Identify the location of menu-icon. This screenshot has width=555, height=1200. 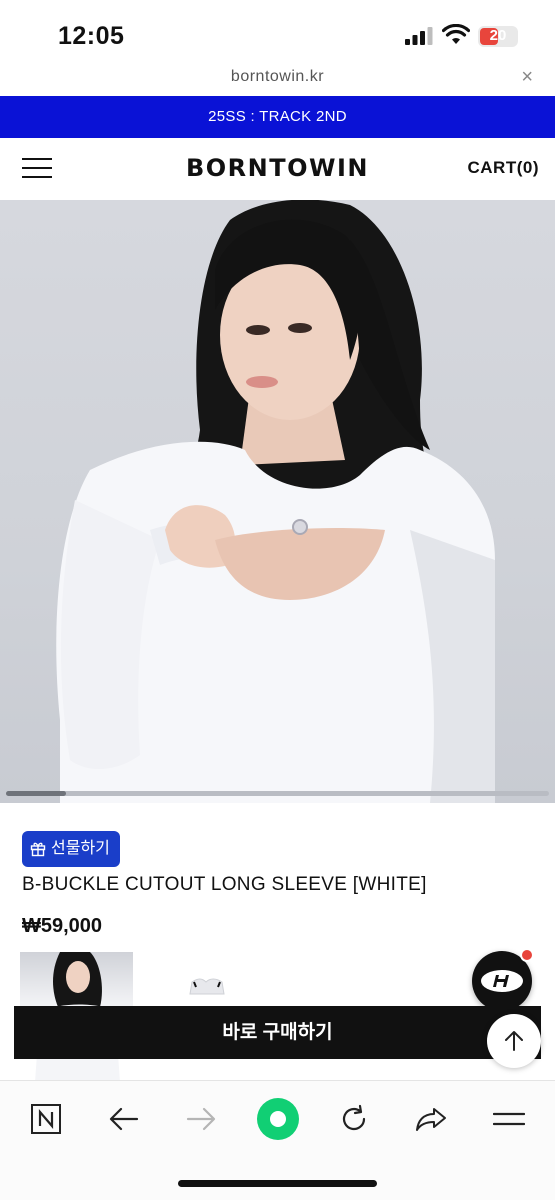
(509, 1119).